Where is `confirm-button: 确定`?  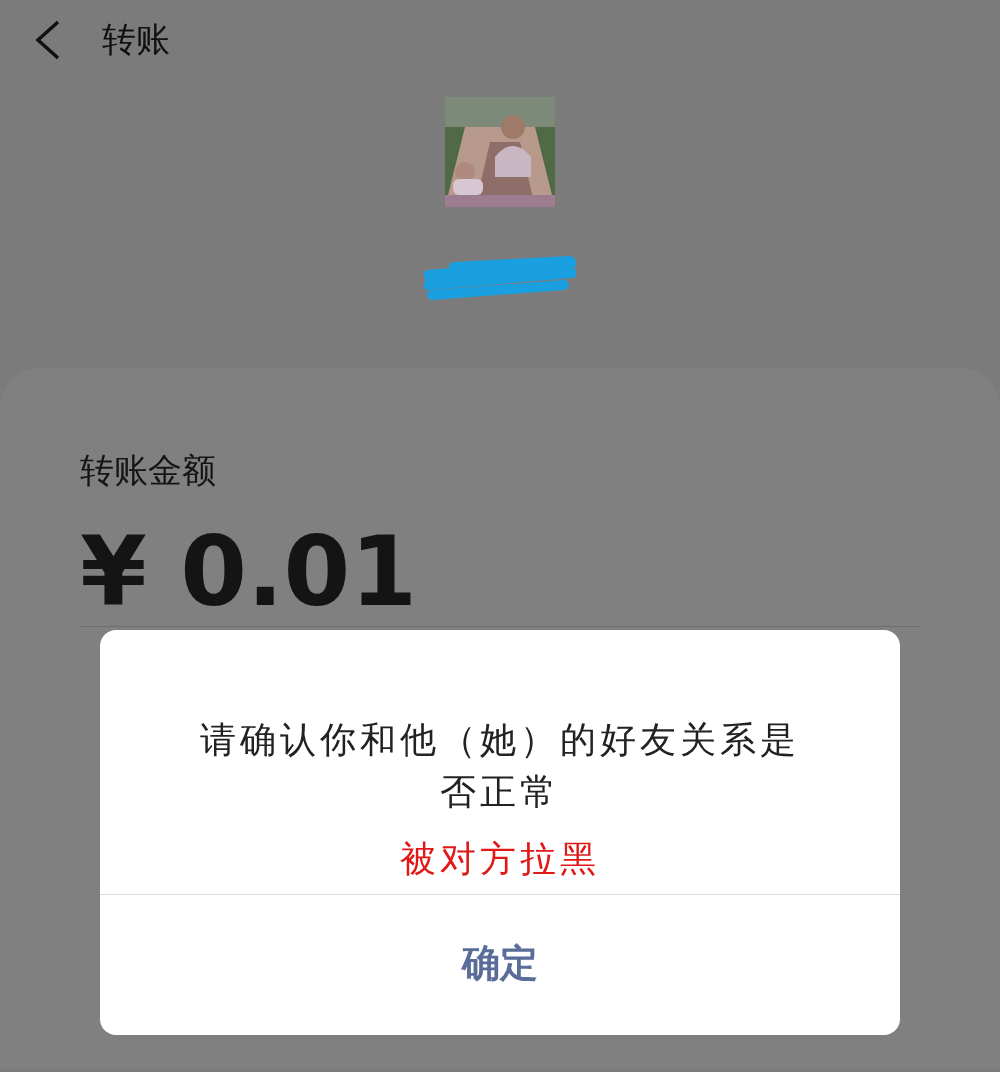
confirm-button: 确定 is located at coordinates (500, 963).